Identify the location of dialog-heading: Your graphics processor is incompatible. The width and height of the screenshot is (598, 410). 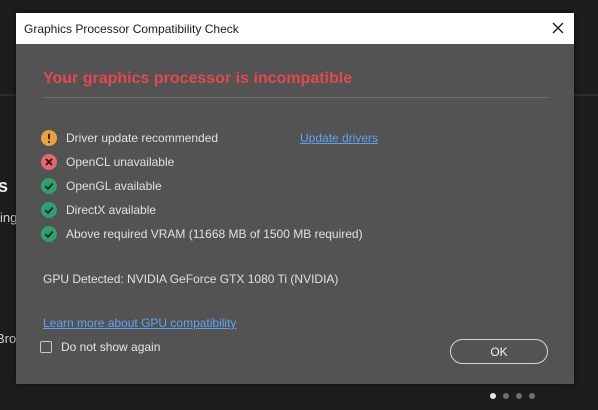
(198, 78).